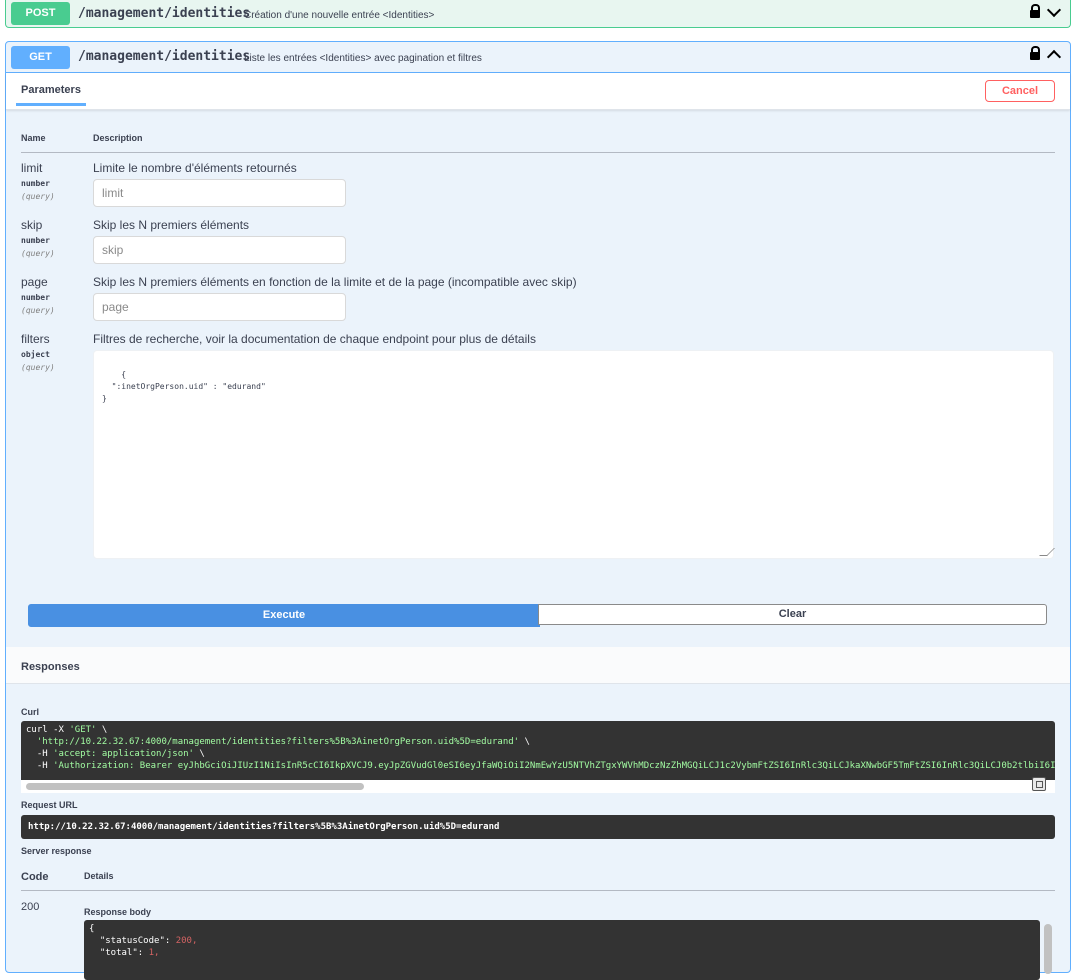 Image resolution: width=1087 pixels, height=980 pixels. Describe the element at coordinates (219, 250) in the screenshot. I see `skip-input: skip` at that location.